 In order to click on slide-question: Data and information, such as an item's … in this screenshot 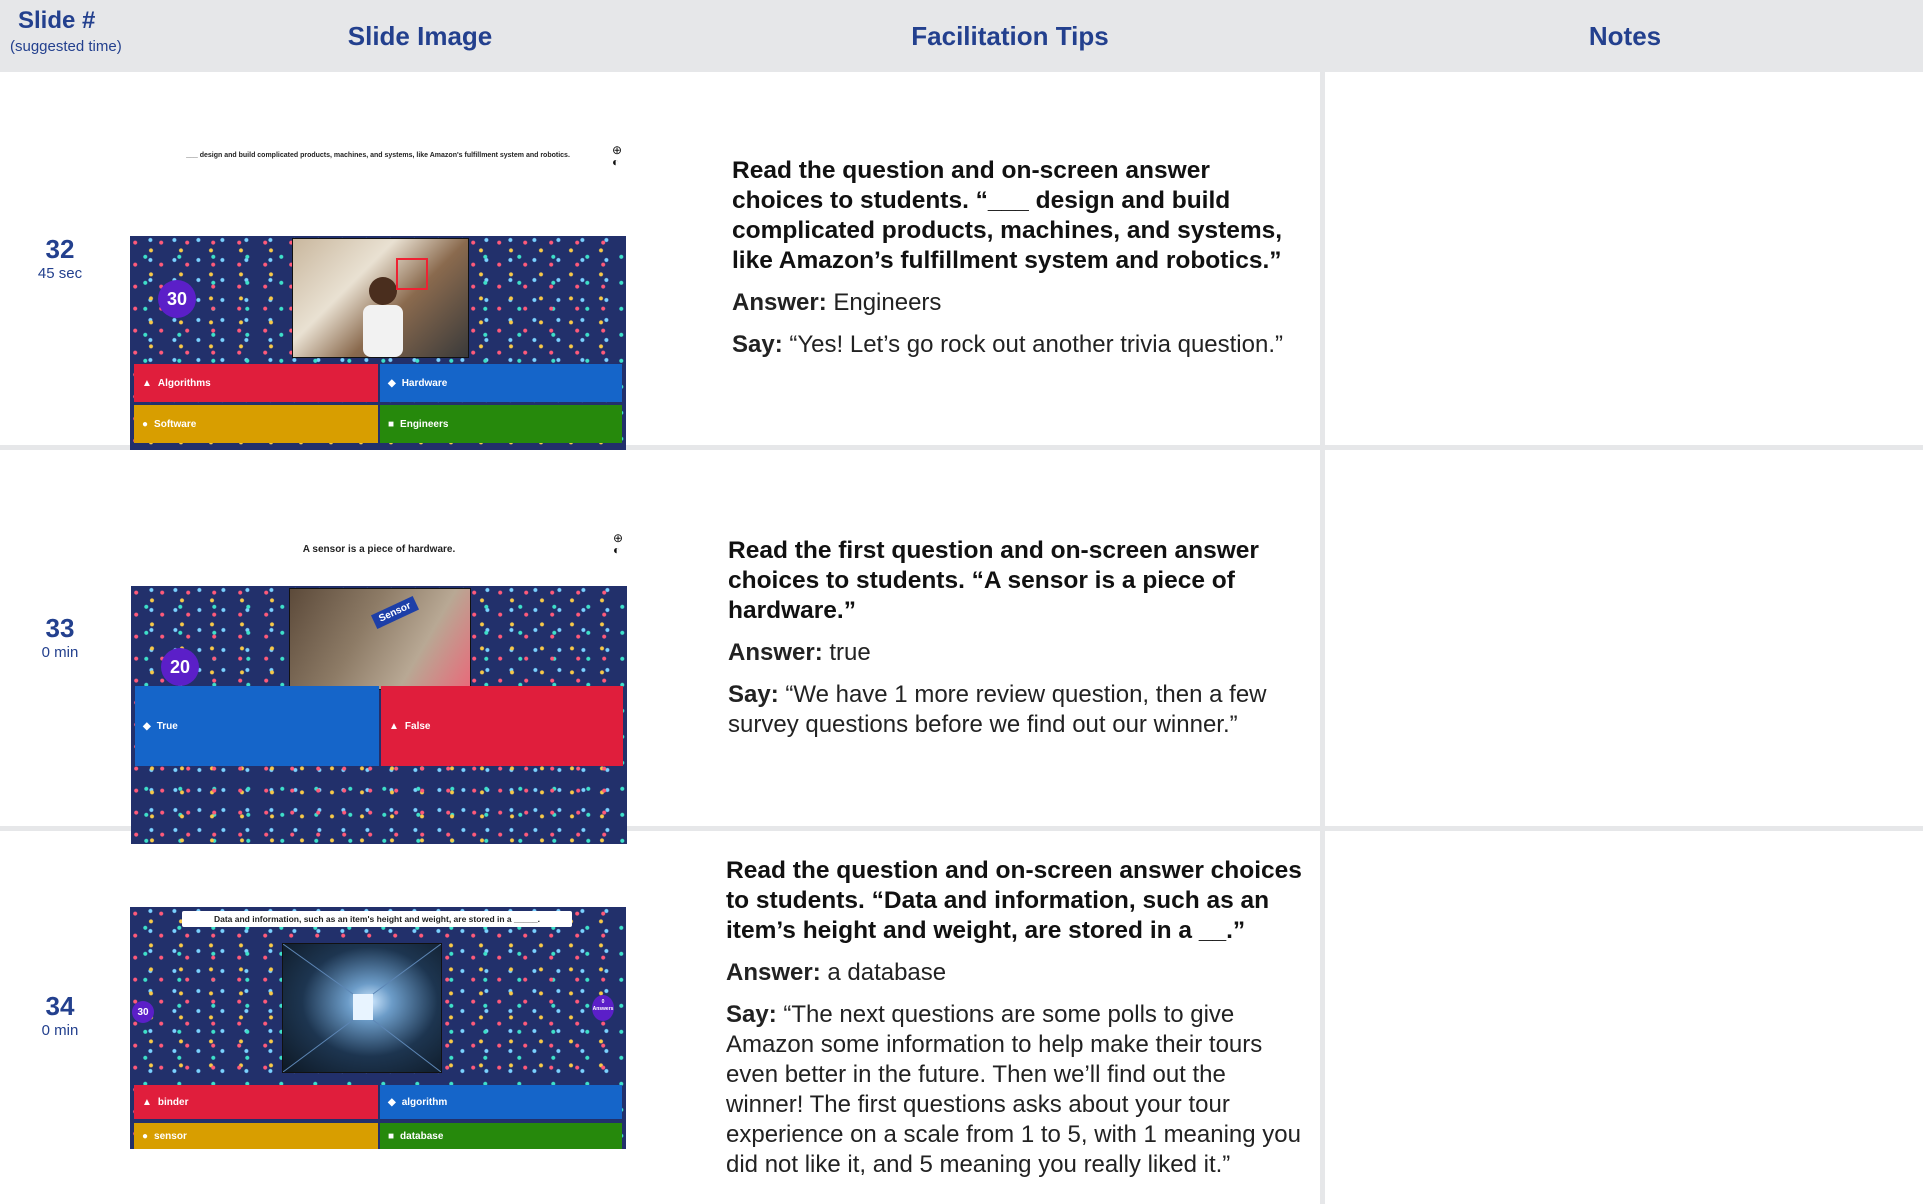, I will do `click(377, 919)`.